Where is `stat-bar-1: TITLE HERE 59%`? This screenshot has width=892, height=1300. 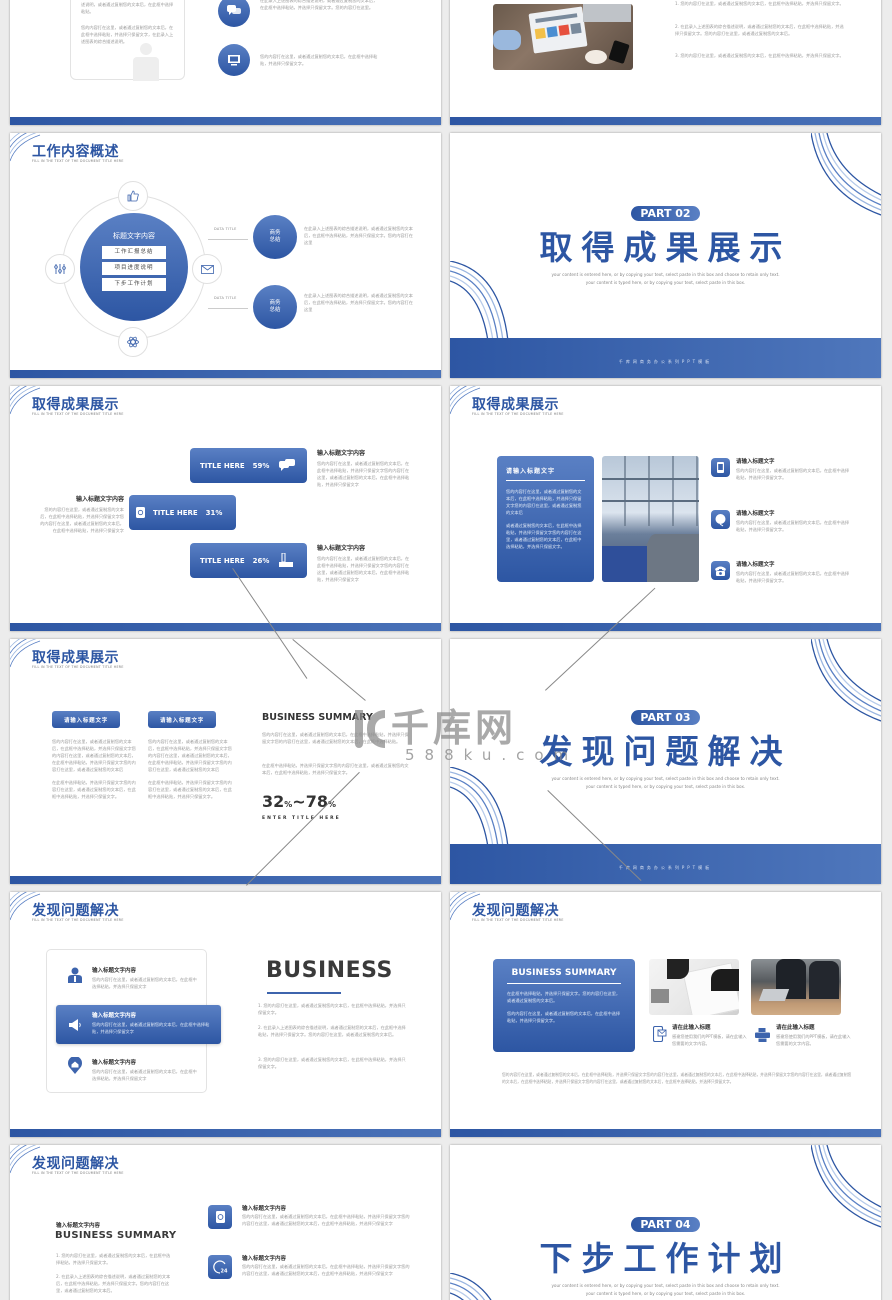 stat-bar-1: TITLE HERE 59% is located at coordinates (248, 465).